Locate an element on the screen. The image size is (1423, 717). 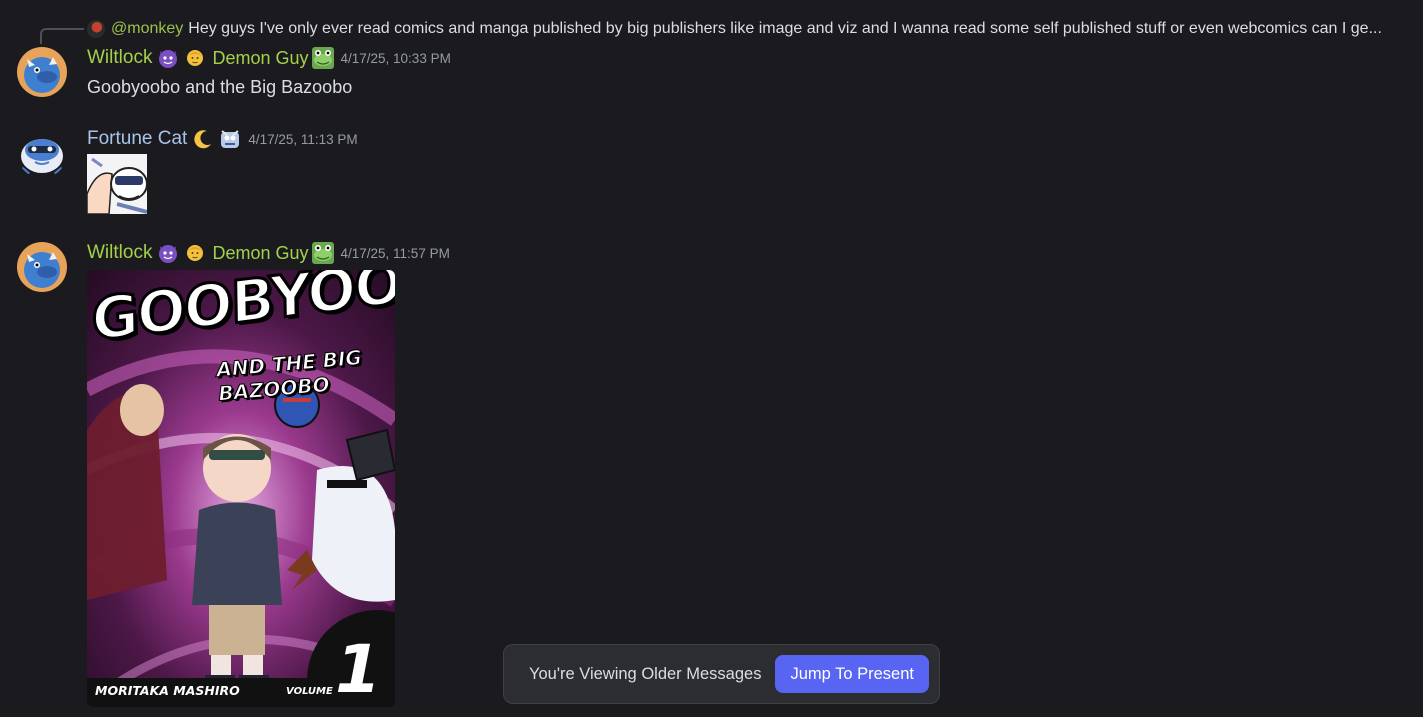
sticker-emoji-icon is located at coordinates (230, 139).